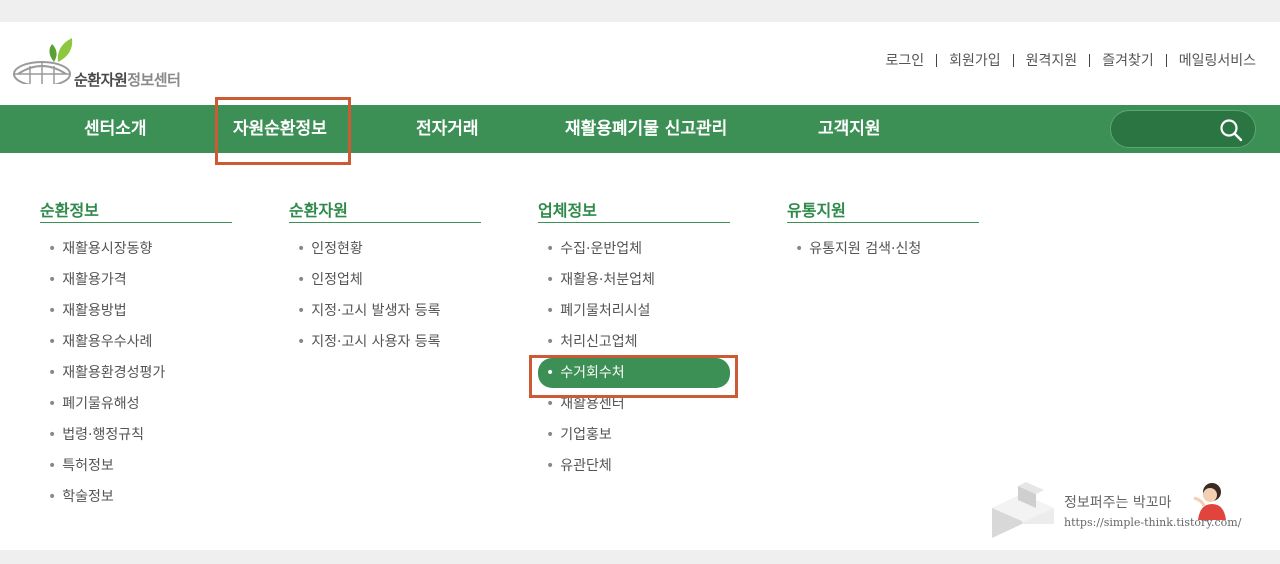 This screenshot has height=564, width=1280. I want to click on avatar-icon, so click(1209, 501).